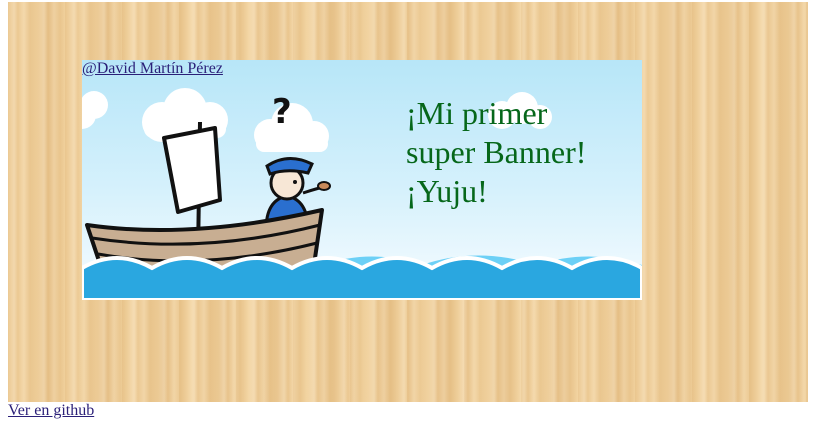 This screenshot has width=823, height=430. Describe the element at coordinates (496, 152) in the screenshot. I see `banner-line-2: super Banner!` at that location.